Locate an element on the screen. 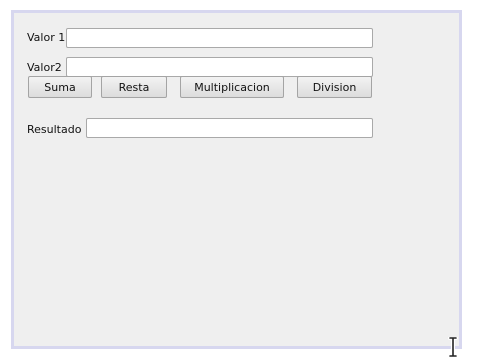 This screenshot has height=360, width=480. suma-button: Suma is located at coordinates (60, 87).